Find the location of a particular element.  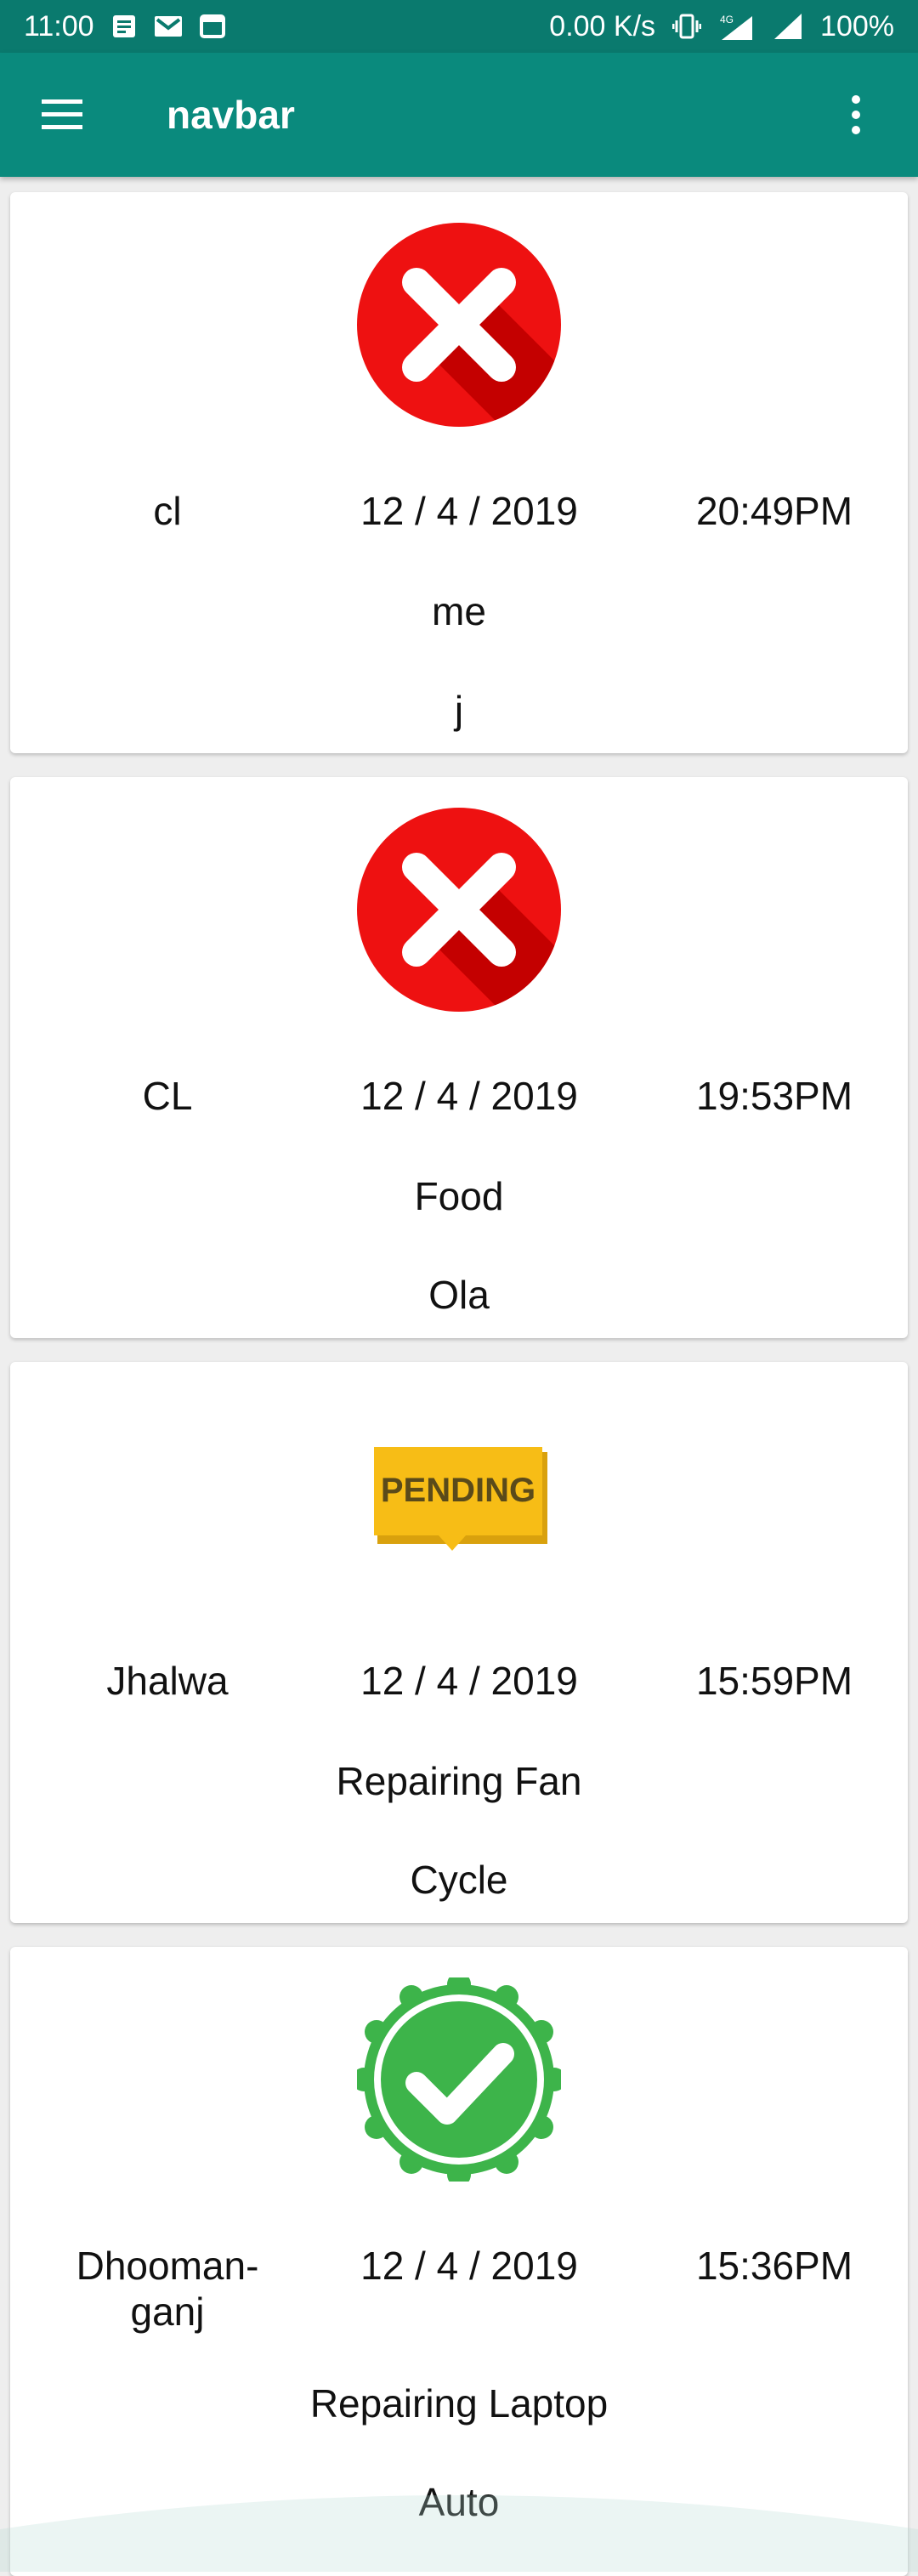

page-title: navbar is located at coordinates (492, 115).